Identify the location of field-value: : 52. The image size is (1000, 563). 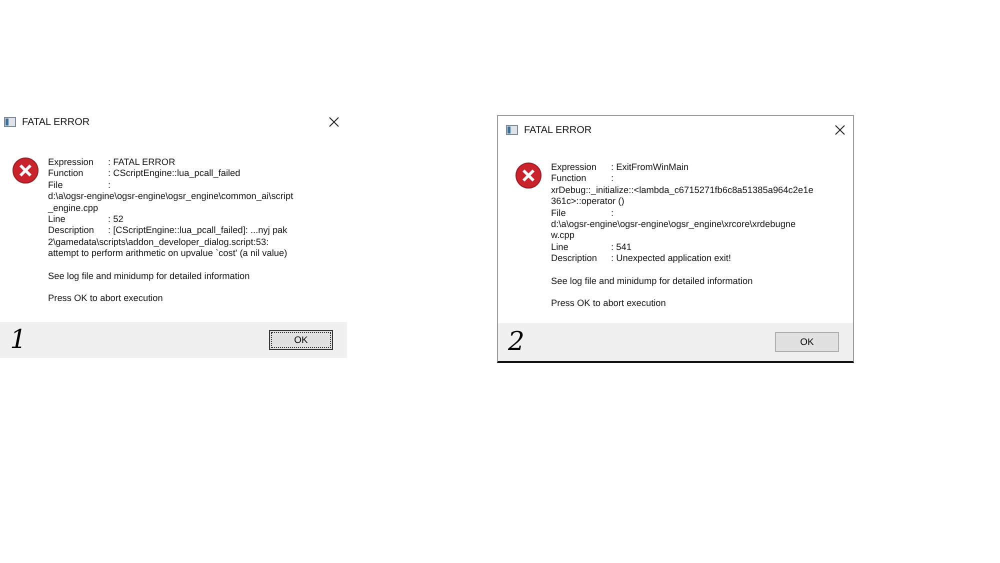
(116, 220).